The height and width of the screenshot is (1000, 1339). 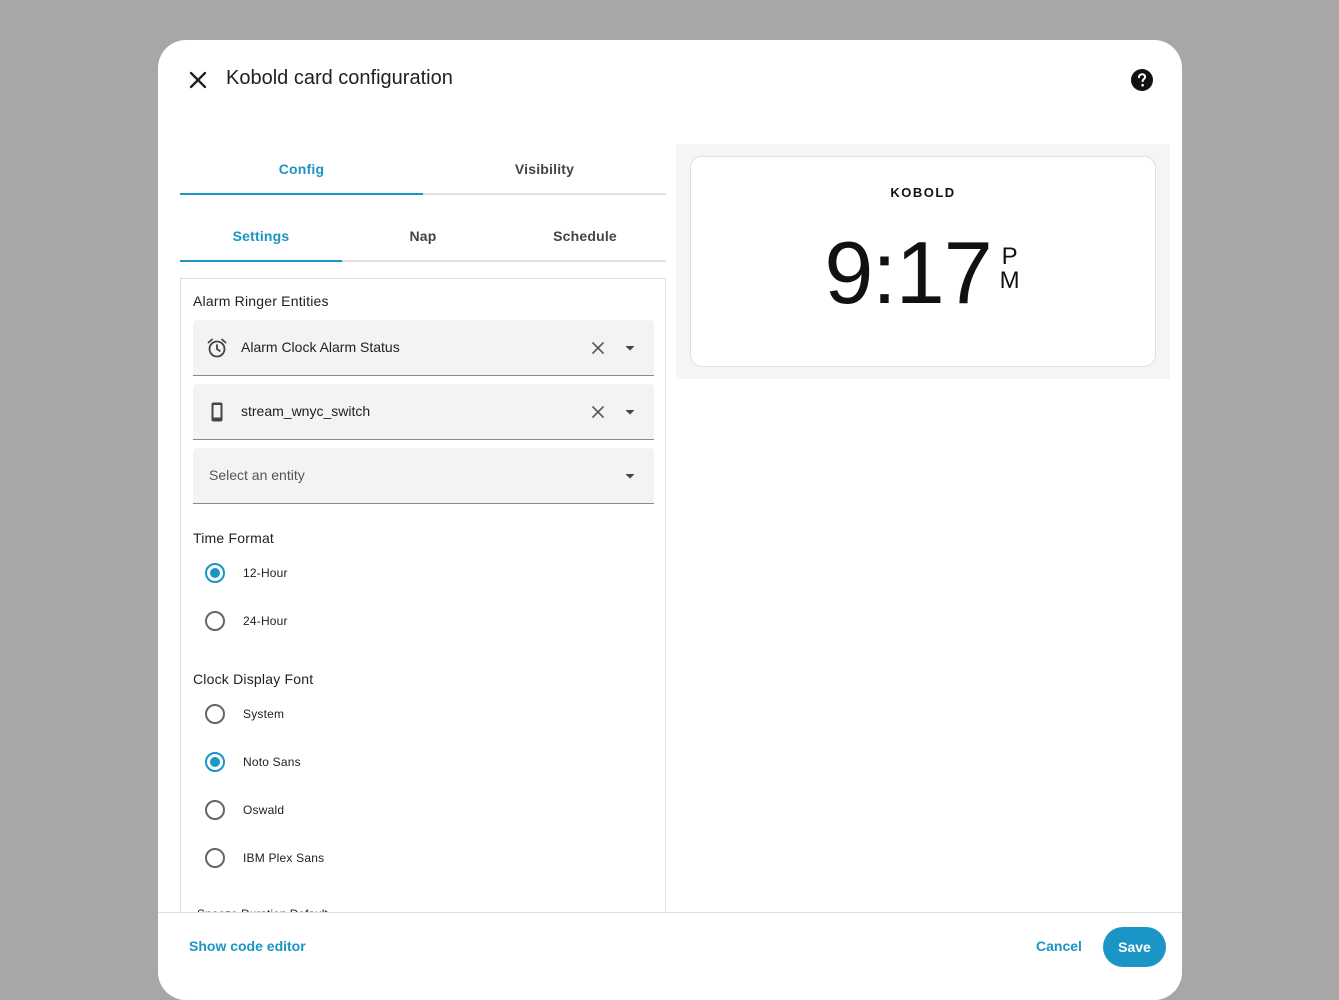 What do you see at coordinates (198, 80) in the screenshot?
I see `close-icon` at bounding box center [198, 80].